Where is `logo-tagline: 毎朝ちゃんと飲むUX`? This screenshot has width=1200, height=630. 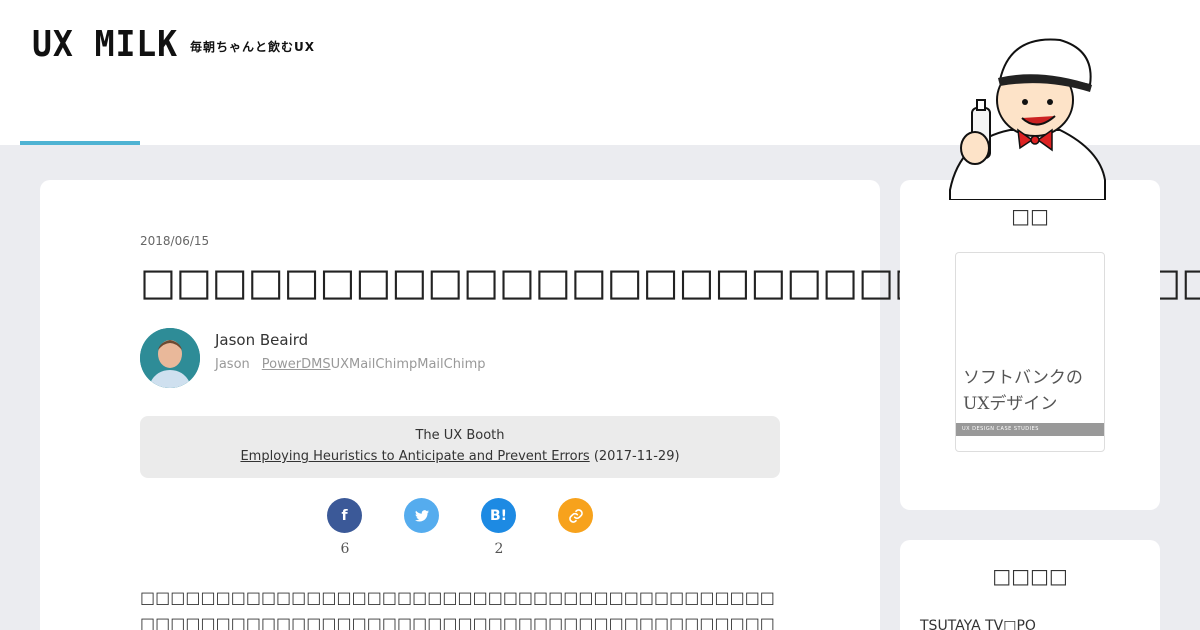
logo-tagline: 毎朝ちゃんと飲むUX is located at coordinates (252, 47).